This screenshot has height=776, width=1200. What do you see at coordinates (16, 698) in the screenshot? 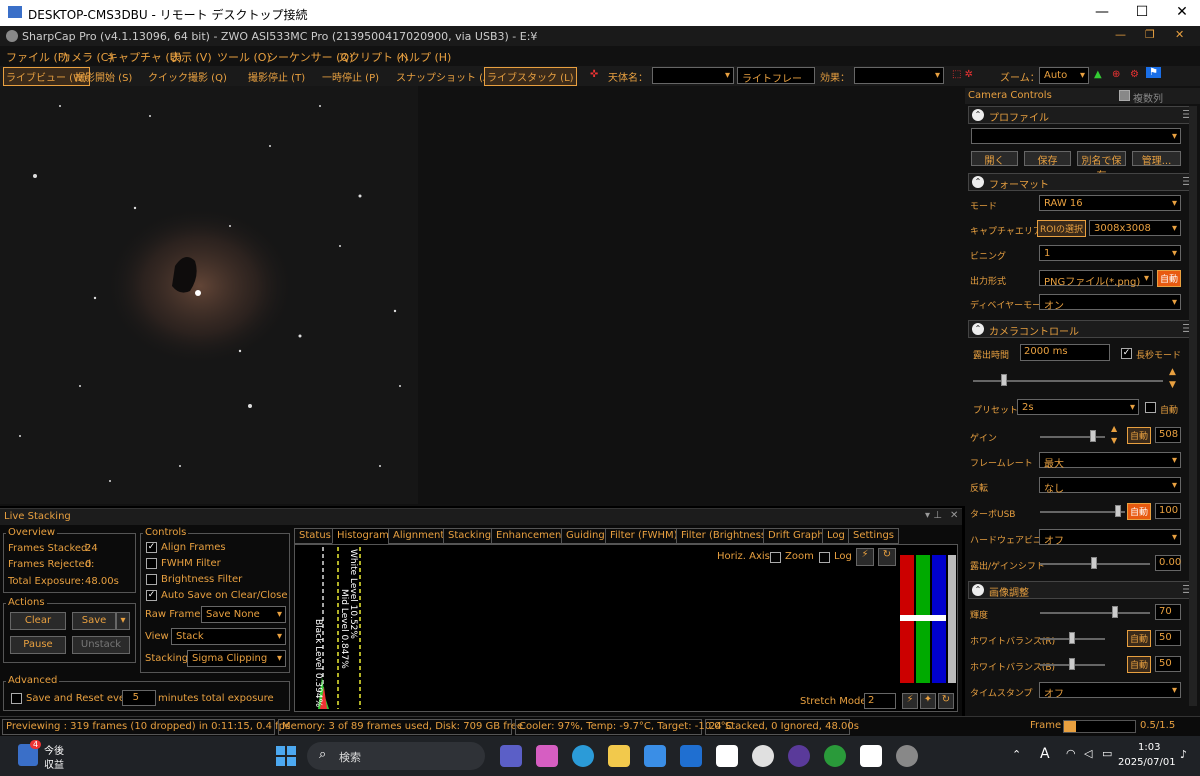
I see `save-reset-checkbox` at bounding box center [16, 698].